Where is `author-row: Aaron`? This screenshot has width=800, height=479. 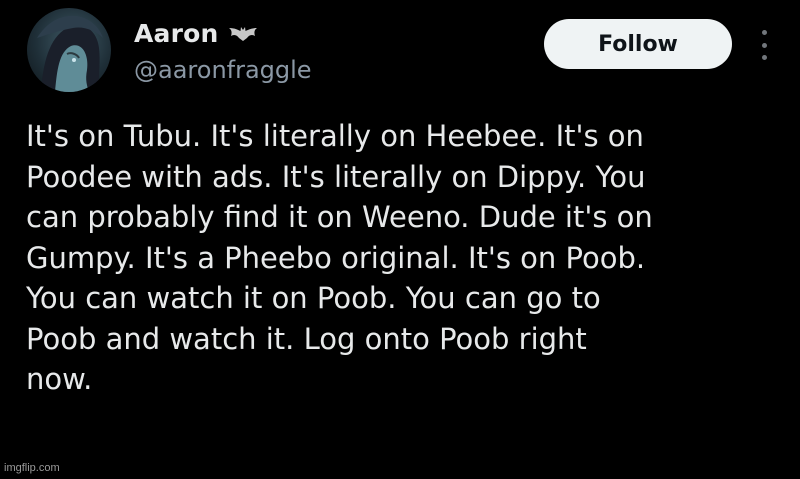
author-row: Aaron is located at coordinates (196, 33).